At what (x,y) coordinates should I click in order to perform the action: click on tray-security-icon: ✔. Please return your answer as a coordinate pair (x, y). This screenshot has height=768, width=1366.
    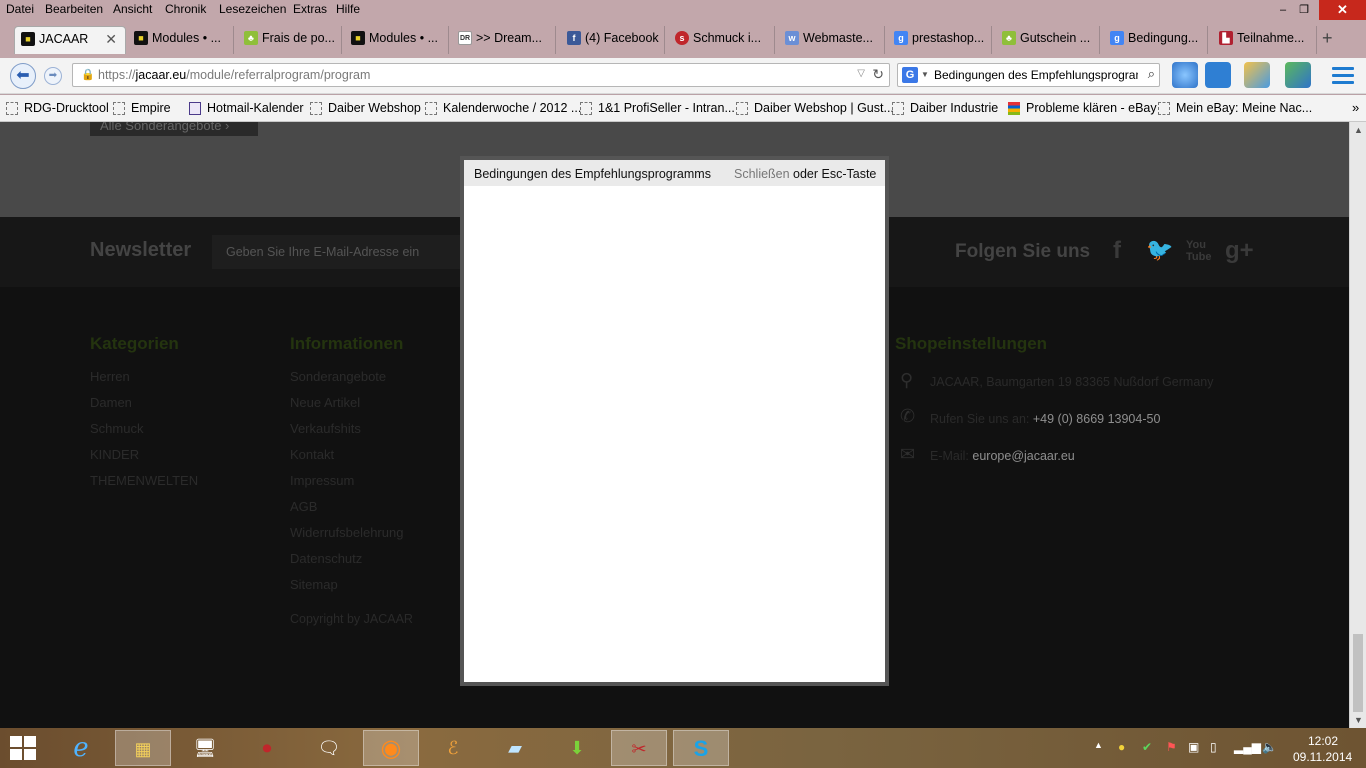
    Looking at the image, I should click on (1147, 747).